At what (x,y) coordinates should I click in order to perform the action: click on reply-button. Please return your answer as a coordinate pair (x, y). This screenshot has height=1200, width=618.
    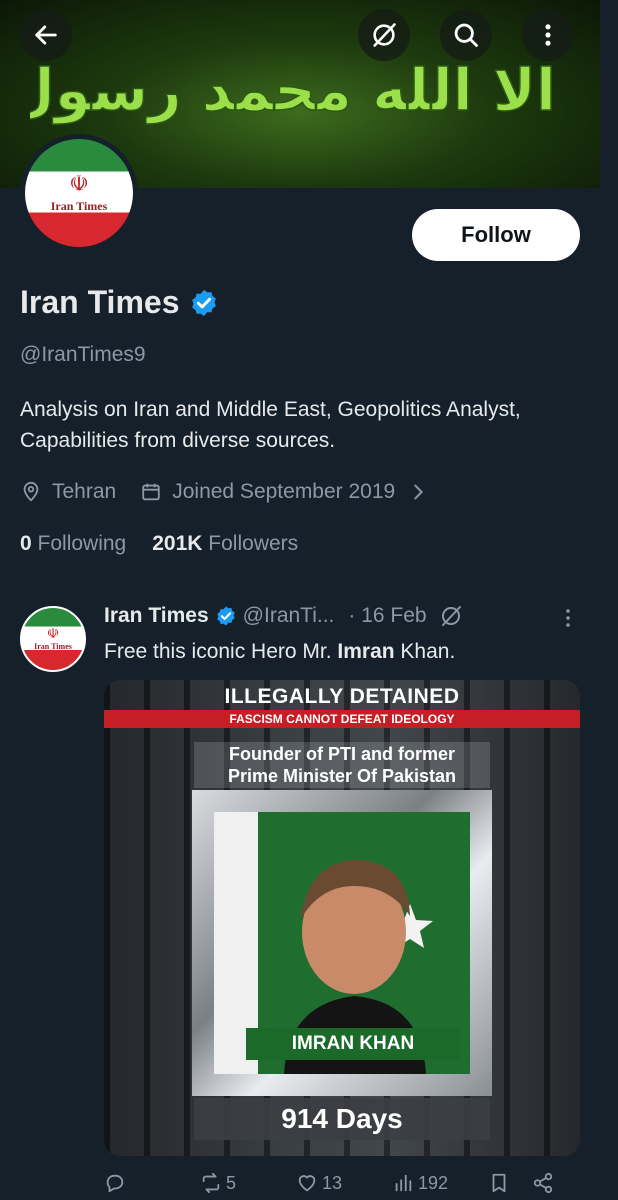
    Looking at the image, I should click on (152, 1183).